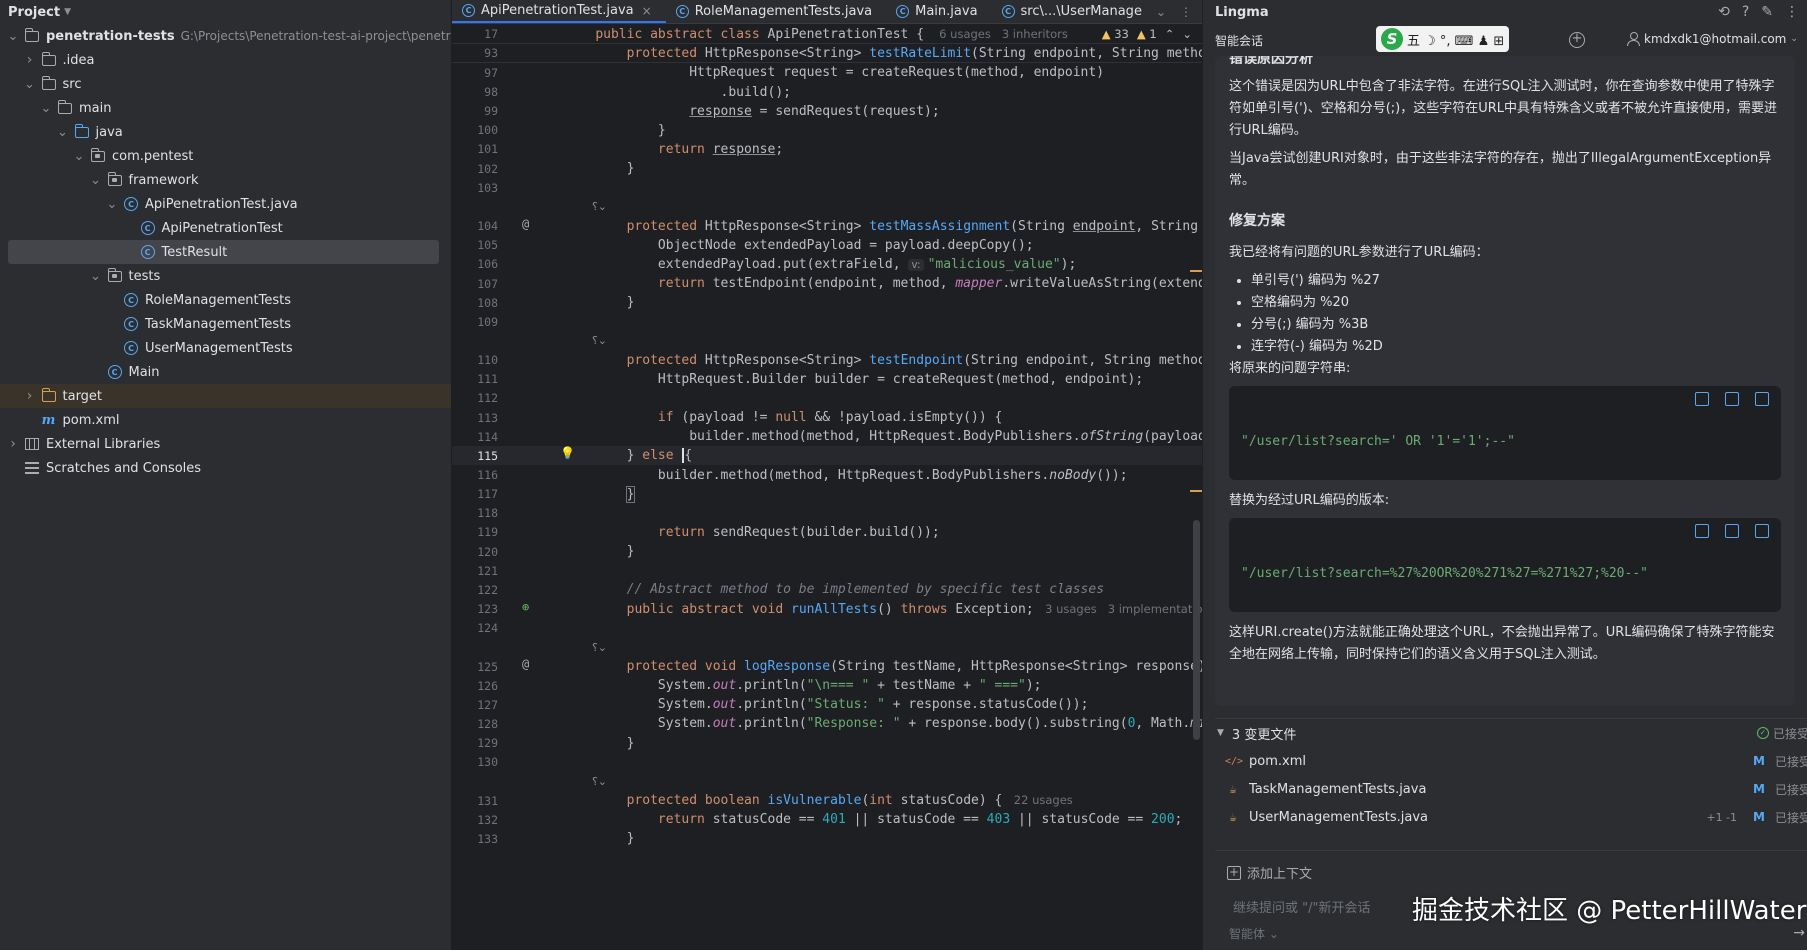 The width and height of the screenshot is (1807, 950). What do you see at coordinates (1301, 906) in the screenshot?
I see `chat-input: 继续提问或 "/"新开会话` at bounding box center [1301, 906].